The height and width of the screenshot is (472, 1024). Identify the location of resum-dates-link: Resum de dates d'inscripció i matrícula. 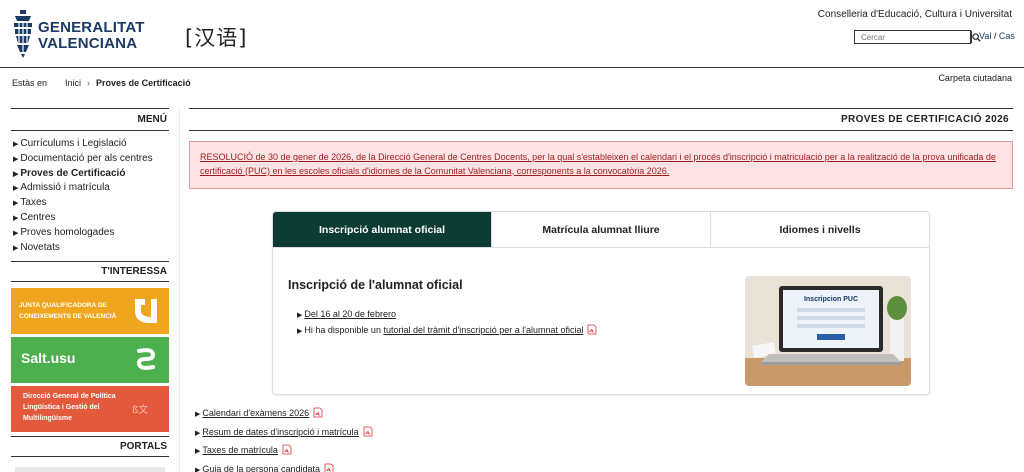
(280, 432).